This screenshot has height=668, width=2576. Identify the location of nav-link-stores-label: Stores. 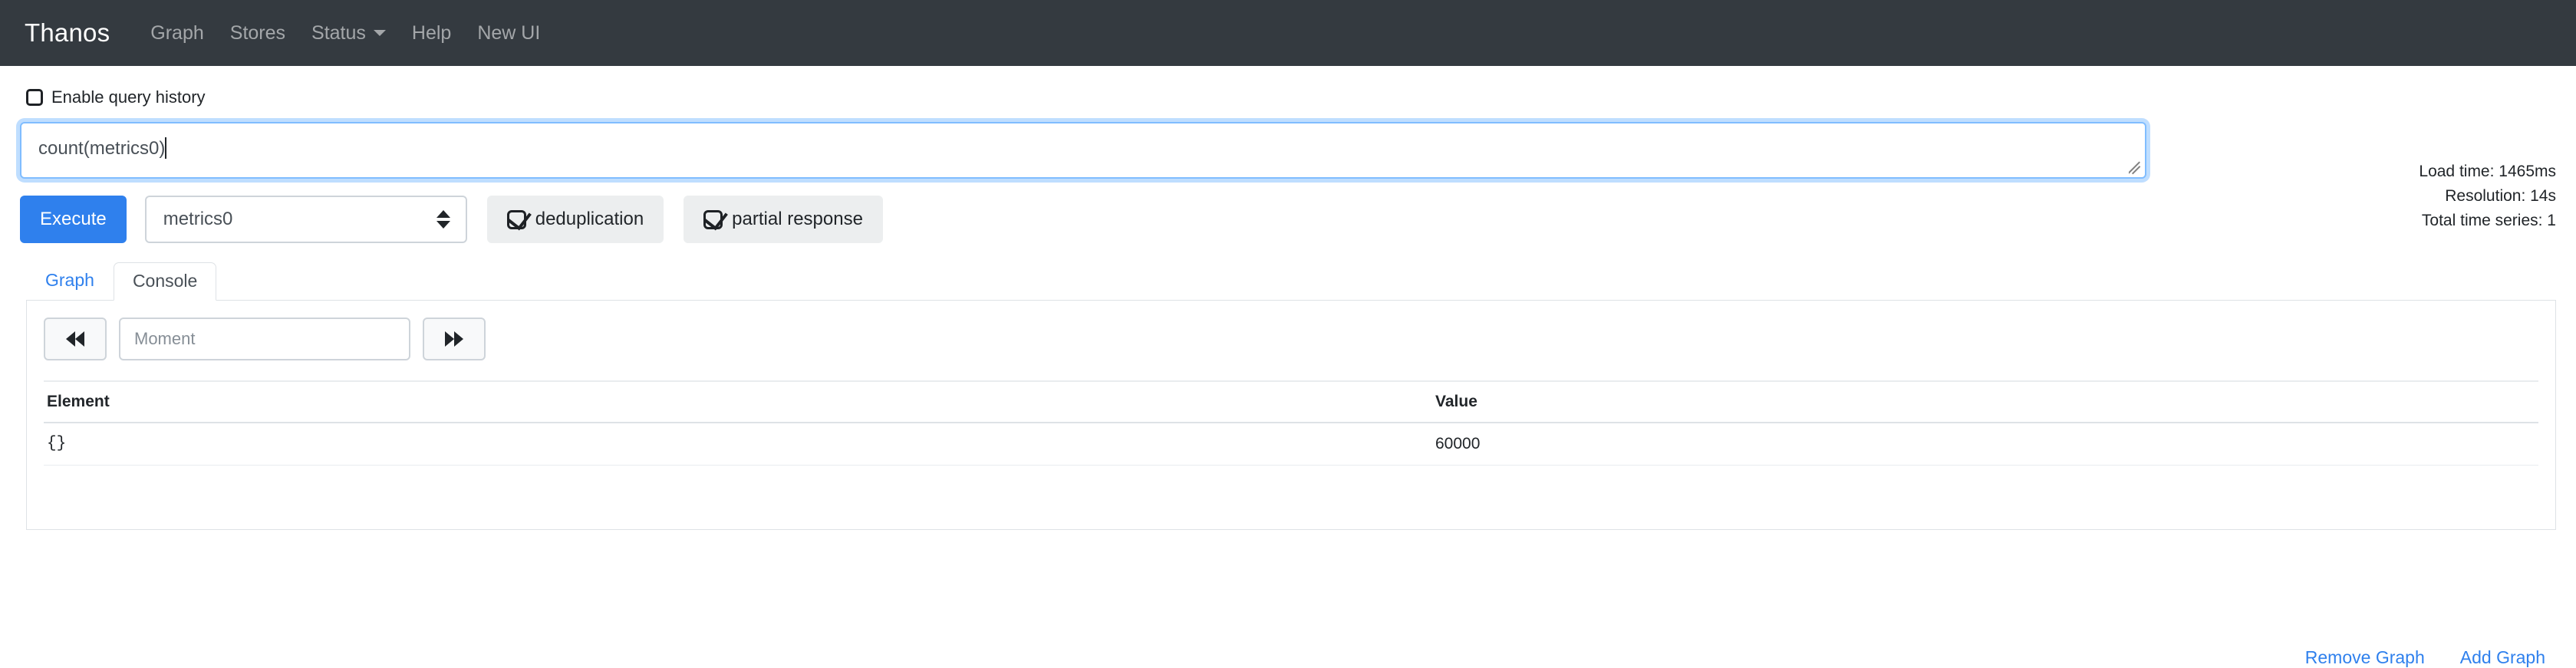
(257, 32).